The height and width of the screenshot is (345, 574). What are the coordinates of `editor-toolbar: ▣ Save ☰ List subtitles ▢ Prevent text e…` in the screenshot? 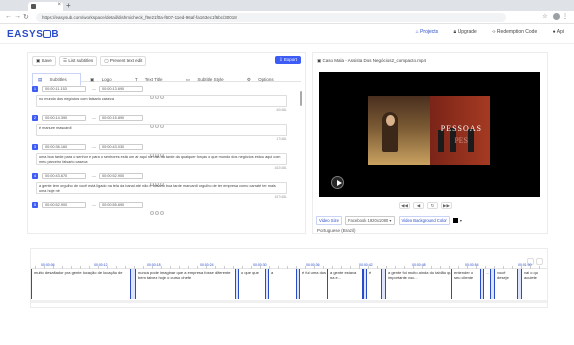 It's located at (90, 61).